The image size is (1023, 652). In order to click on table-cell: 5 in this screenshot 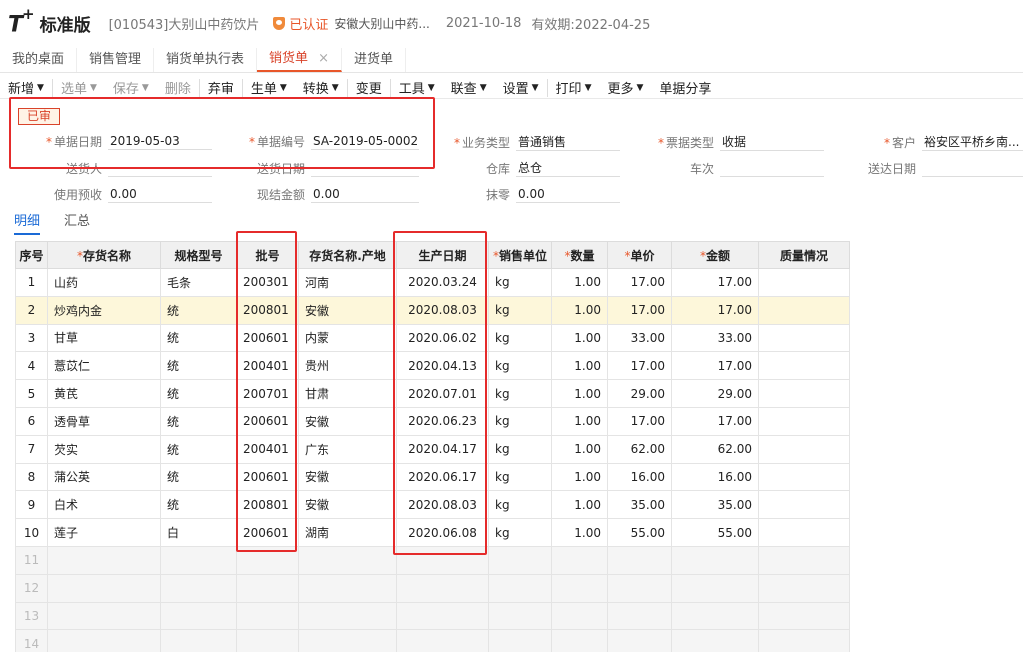, I will do `click(31, 393)`.